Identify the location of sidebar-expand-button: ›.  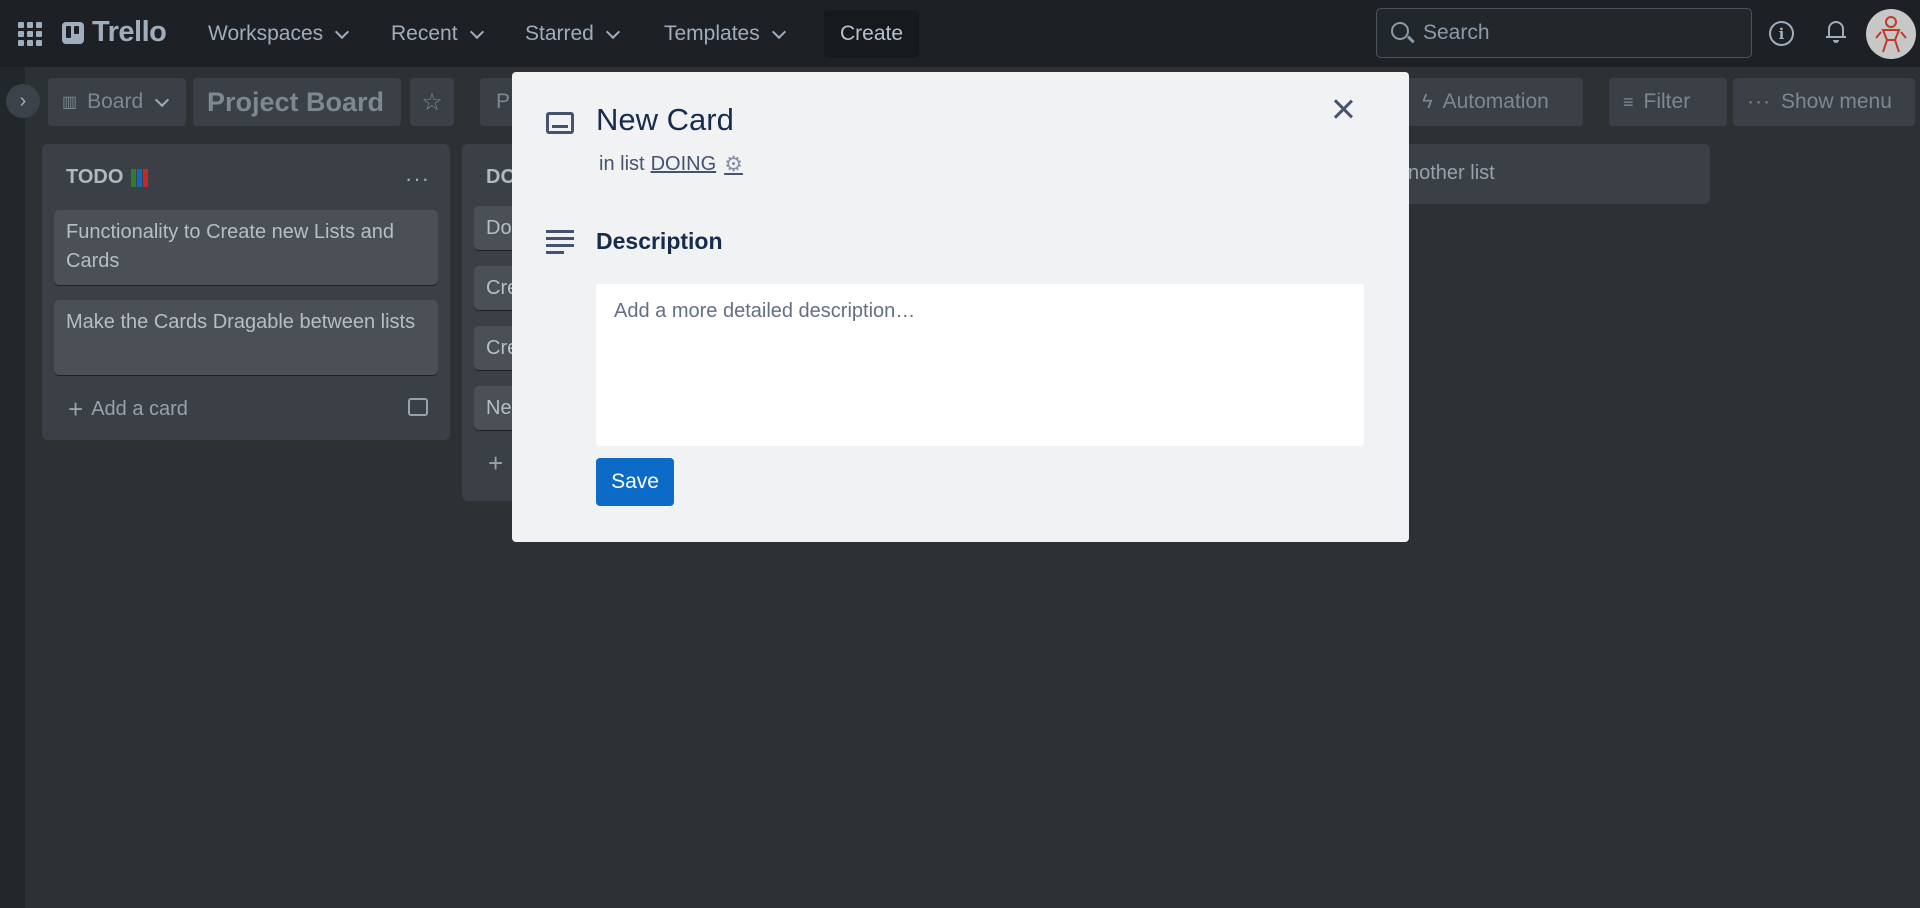
(23, 101).